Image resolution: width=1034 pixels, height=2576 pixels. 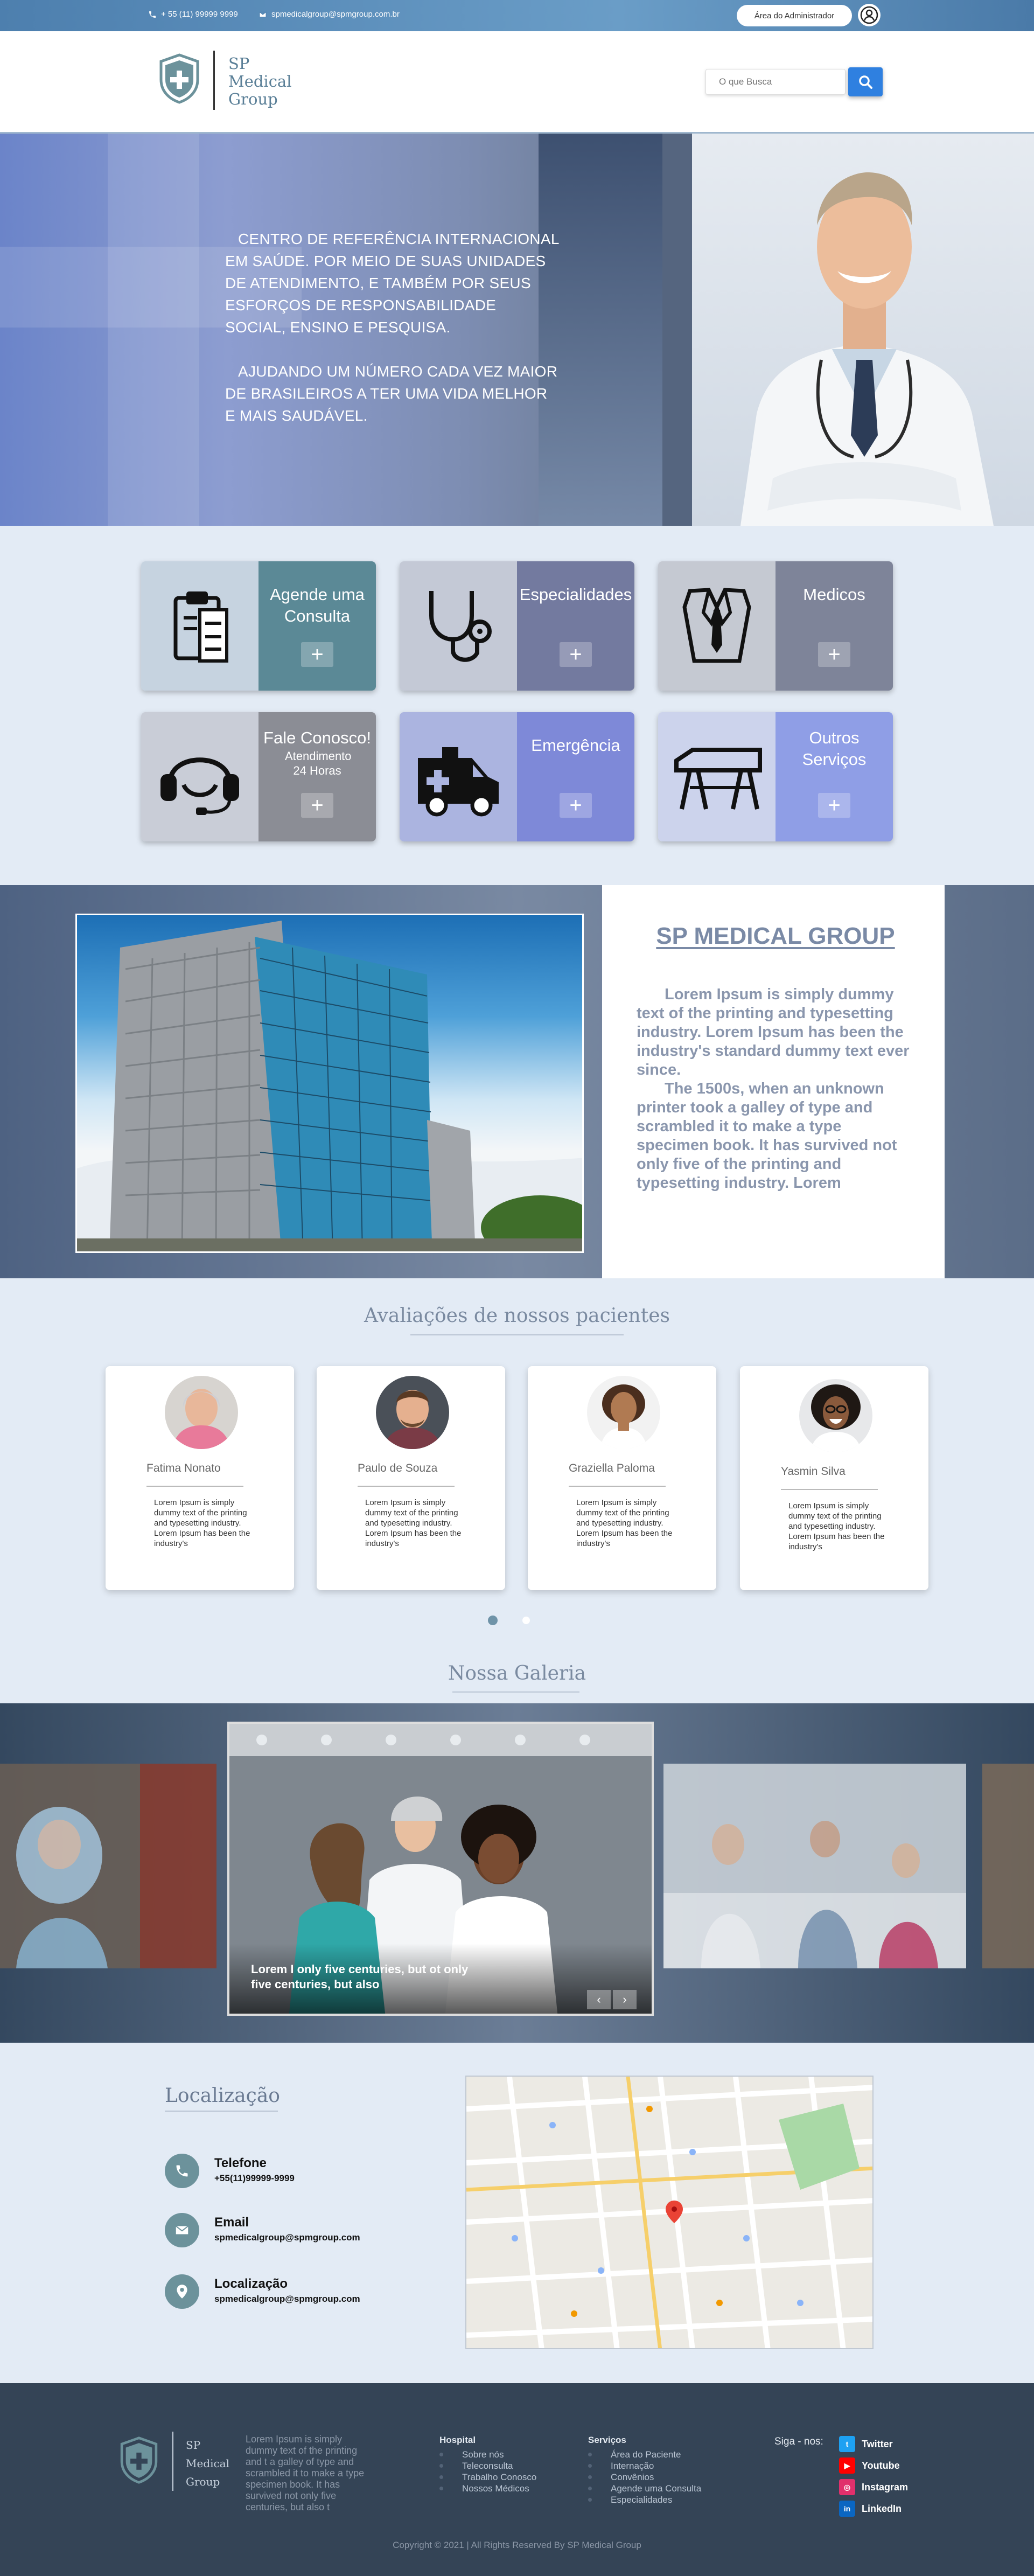 I want to click on service-card-doctors: Medicos +, so click(x=775, y=626).